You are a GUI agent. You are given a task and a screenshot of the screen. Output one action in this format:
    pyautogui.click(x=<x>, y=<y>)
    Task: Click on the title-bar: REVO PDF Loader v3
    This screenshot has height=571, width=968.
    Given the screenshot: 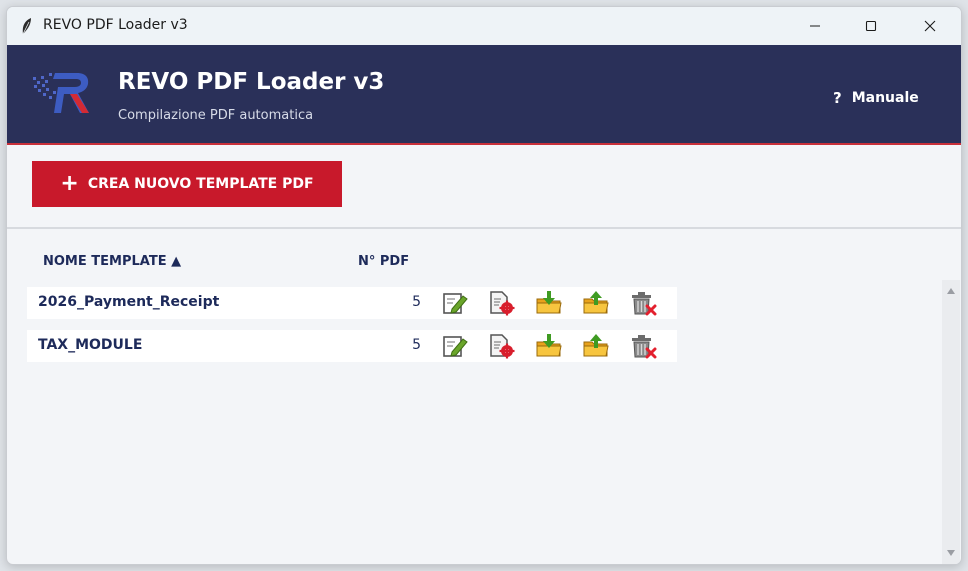 What is the action you would take?
    pyautogui.click(x=484, y=26)
    